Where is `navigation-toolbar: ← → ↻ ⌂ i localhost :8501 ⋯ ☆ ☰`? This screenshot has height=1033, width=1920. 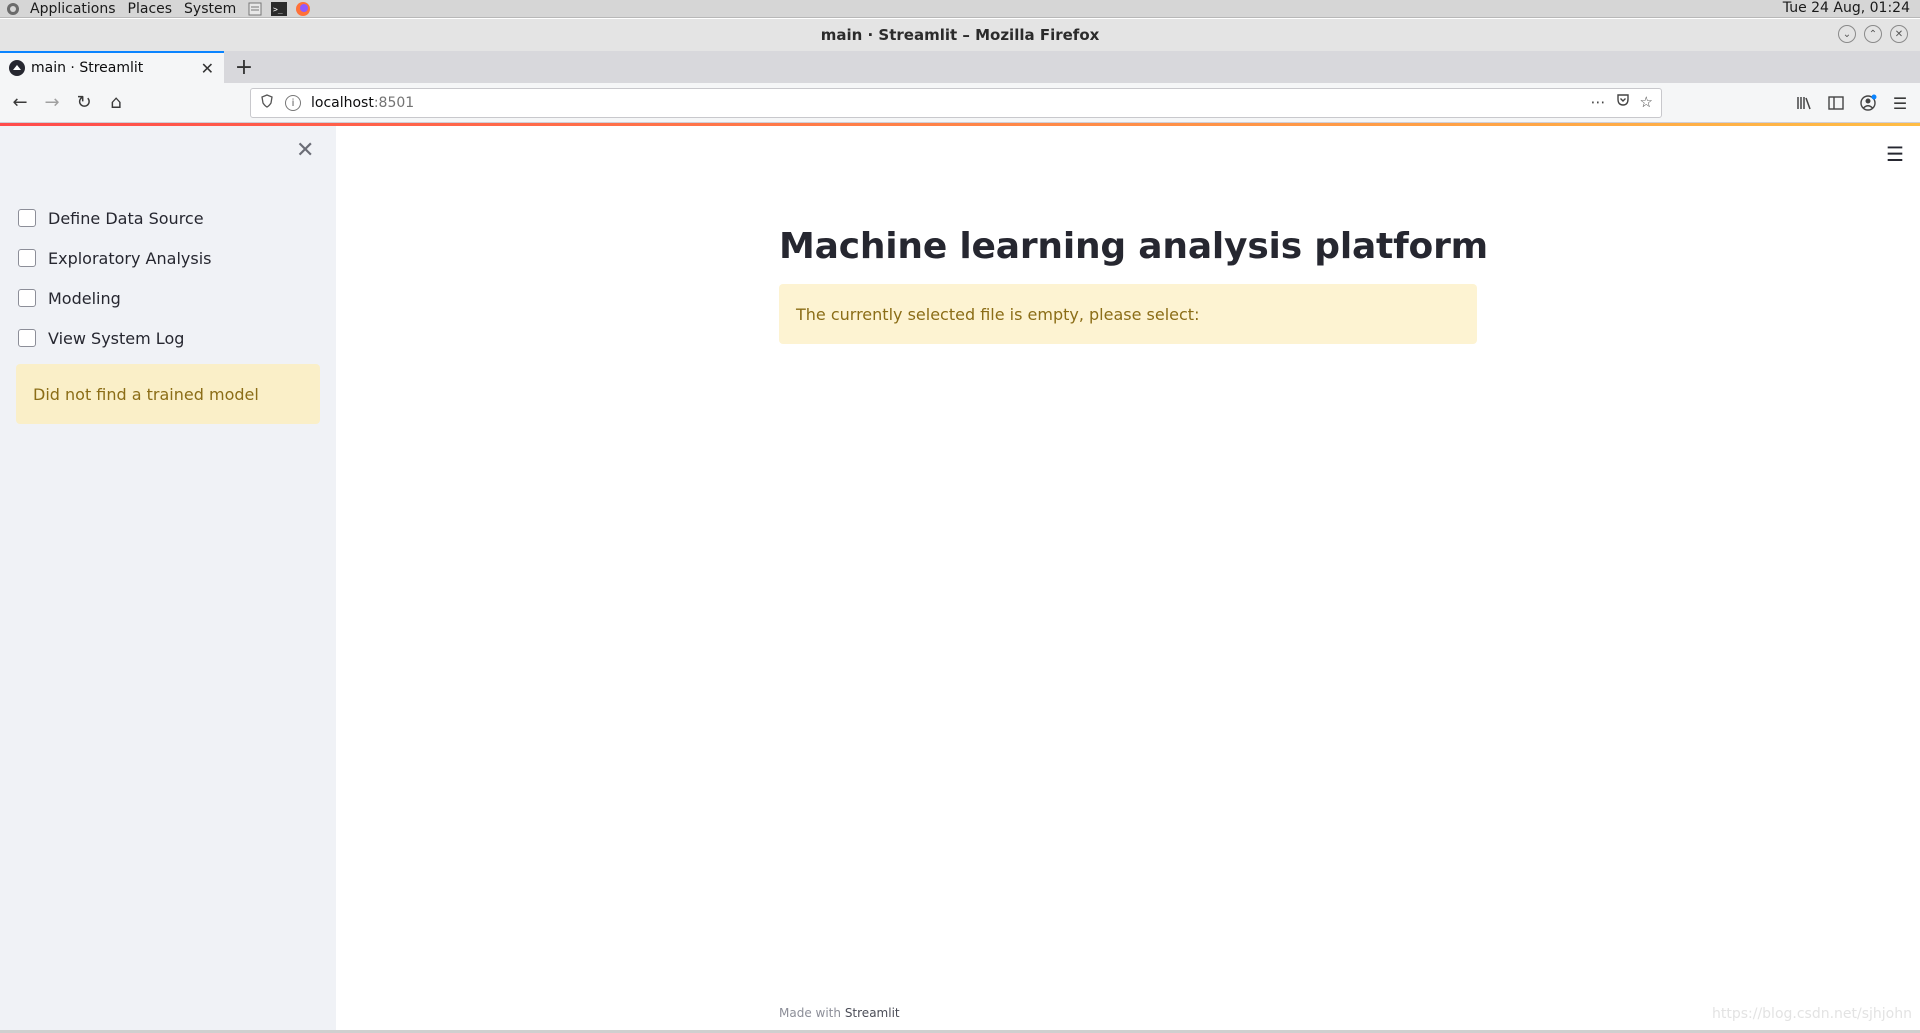
navigation-toolbar: ← → ↻ ⌂ i localhost :8501 ⋯ ☆ ☰ is located at coordinates (960, 103).